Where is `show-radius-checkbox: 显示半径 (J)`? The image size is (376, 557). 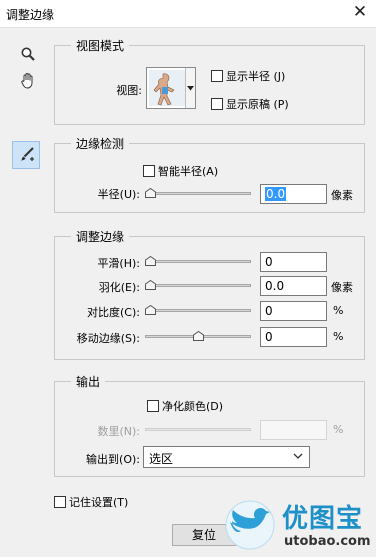
show-radius-checkbox: 显示半径 (J) is located at coordinates (248, 76).